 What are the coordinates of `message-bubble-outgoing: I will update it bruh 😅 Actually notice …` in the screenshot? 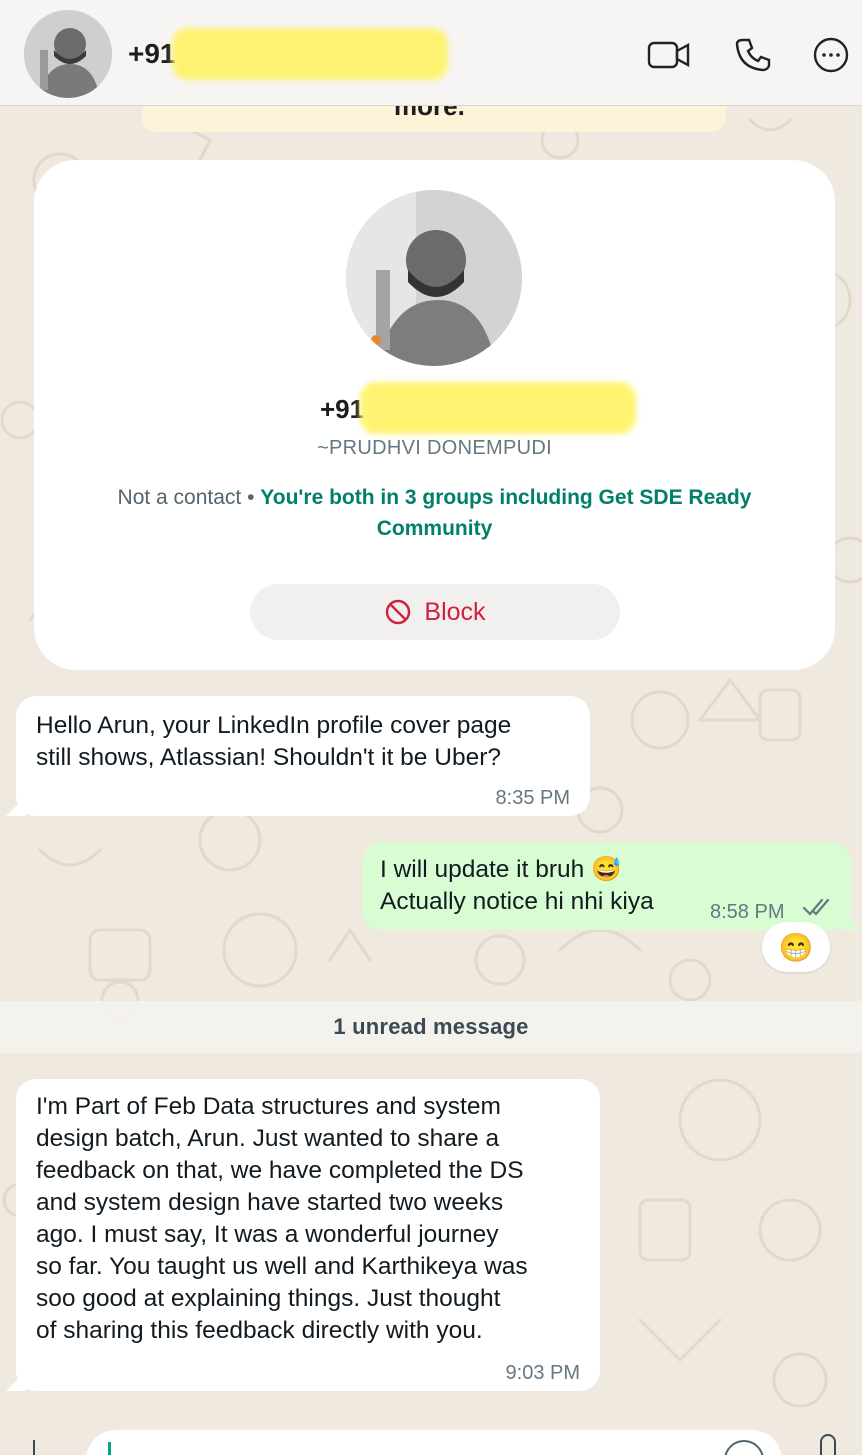 It's located at (606, 886).